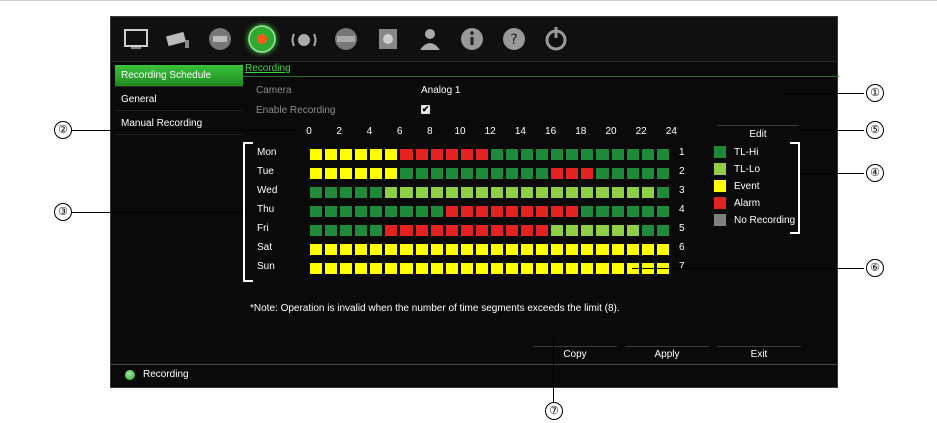 The width and height of the screenshot is (937, 423). What do you see at coordinates (262, 39) in the screenshot?
I see `recording-icon` at bounding box center [262, 39].